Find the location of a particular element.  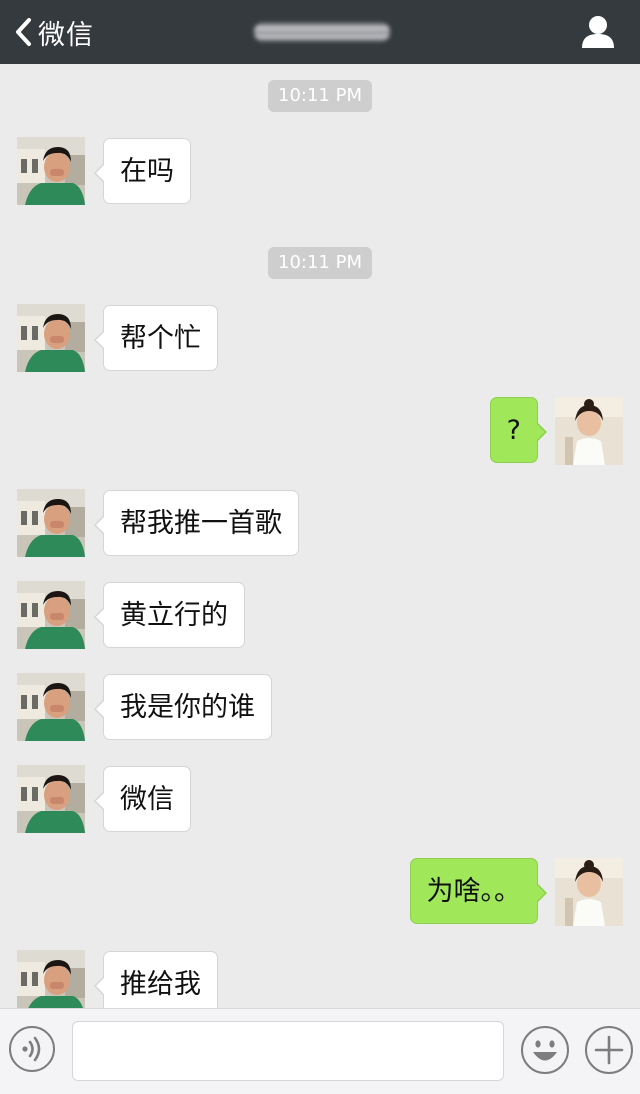

person-icon is located at coordinates (598, 32).